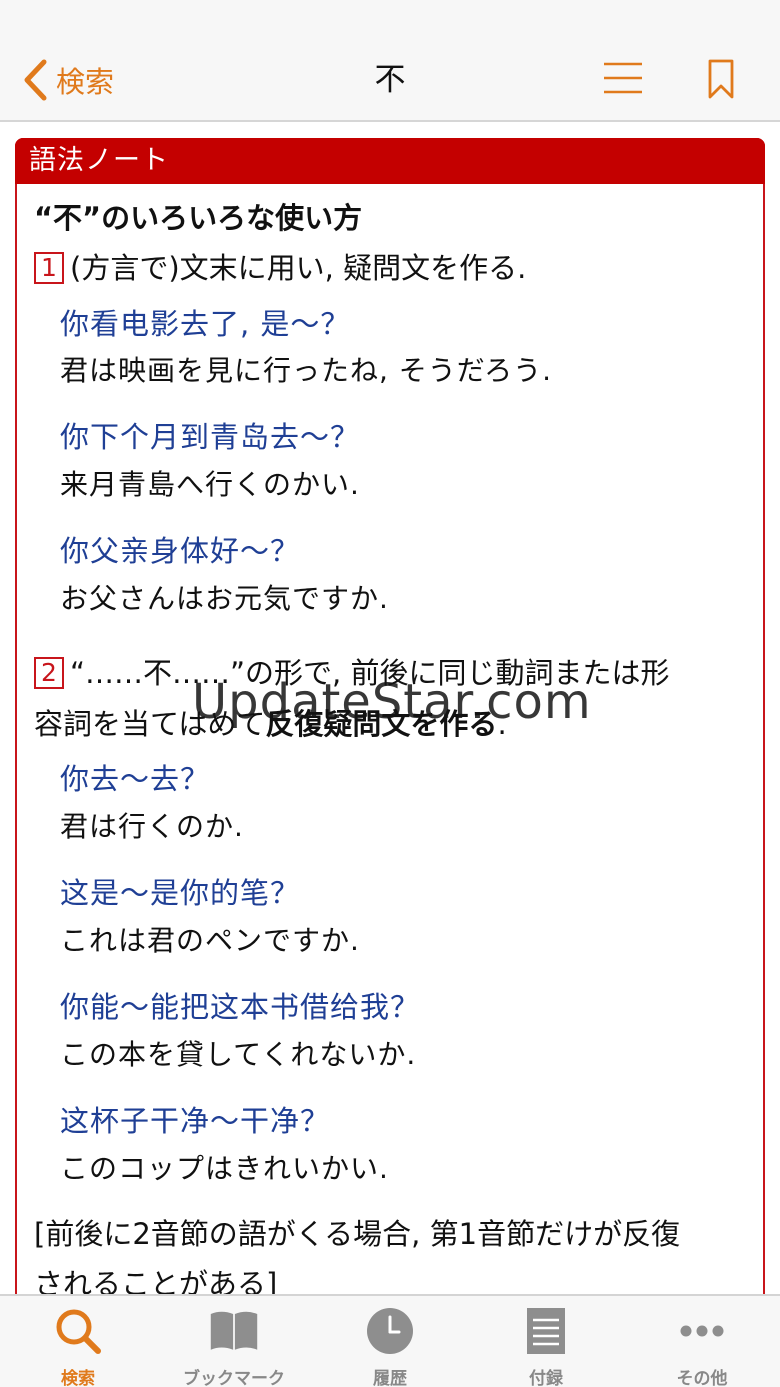 The image size is (780, 1387). I want to click on example-japanese: これは君のペンですか., so click(210, 940).